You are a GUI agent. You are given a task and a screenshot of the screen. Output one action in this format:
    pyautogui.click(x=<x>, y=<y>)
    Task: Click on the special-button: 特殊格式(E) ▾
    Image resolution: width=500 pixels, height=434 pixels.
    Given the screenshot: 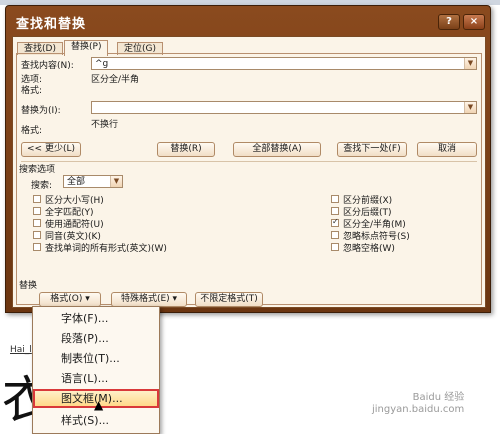 What is the action you would take?
    pyautogui.click(x=149, y=299)
    